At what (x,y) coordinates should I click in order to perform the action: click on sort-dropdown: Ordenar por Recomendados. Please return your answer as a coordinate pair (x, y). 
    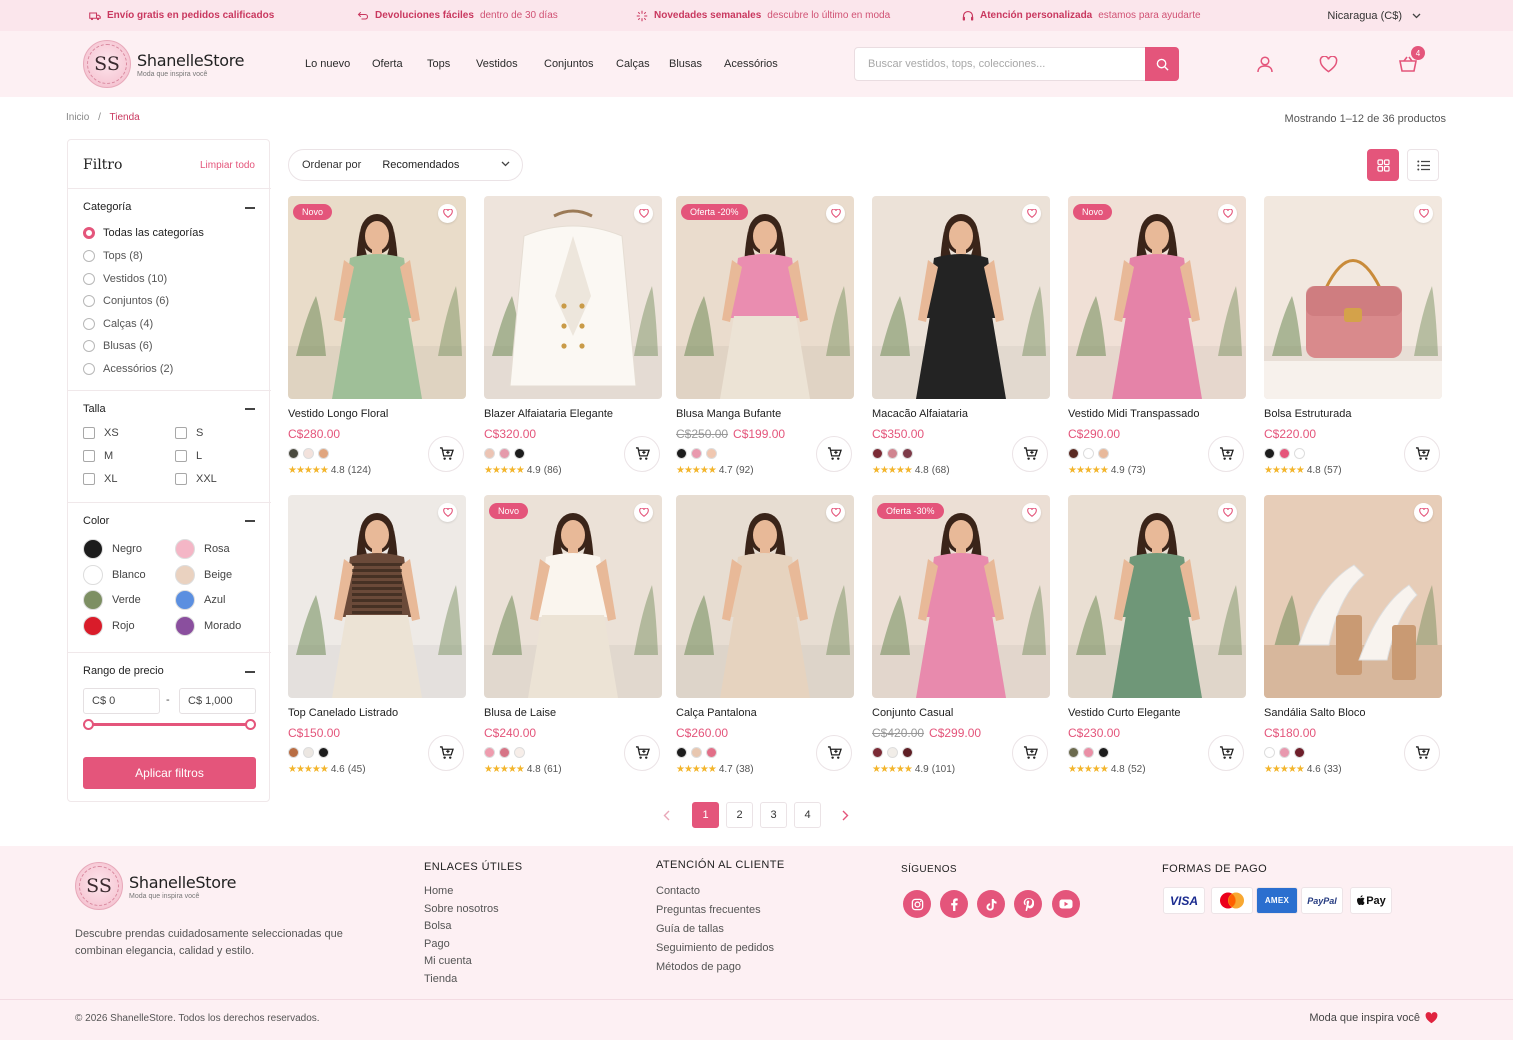
    Looking at the image, I should click on (405, 165).